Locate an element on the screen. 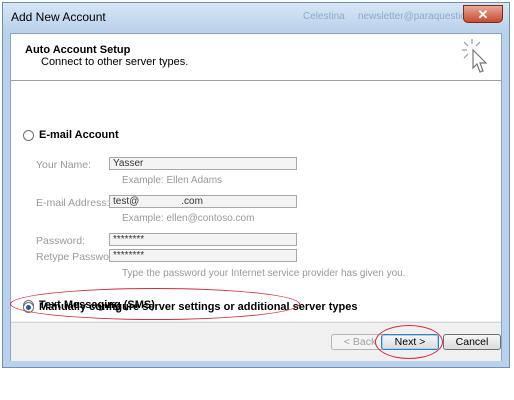 The height and width of the screenshot is (400, 514). wizard-footer: < Back Next > Cancel is located at coordinates (256, 341).